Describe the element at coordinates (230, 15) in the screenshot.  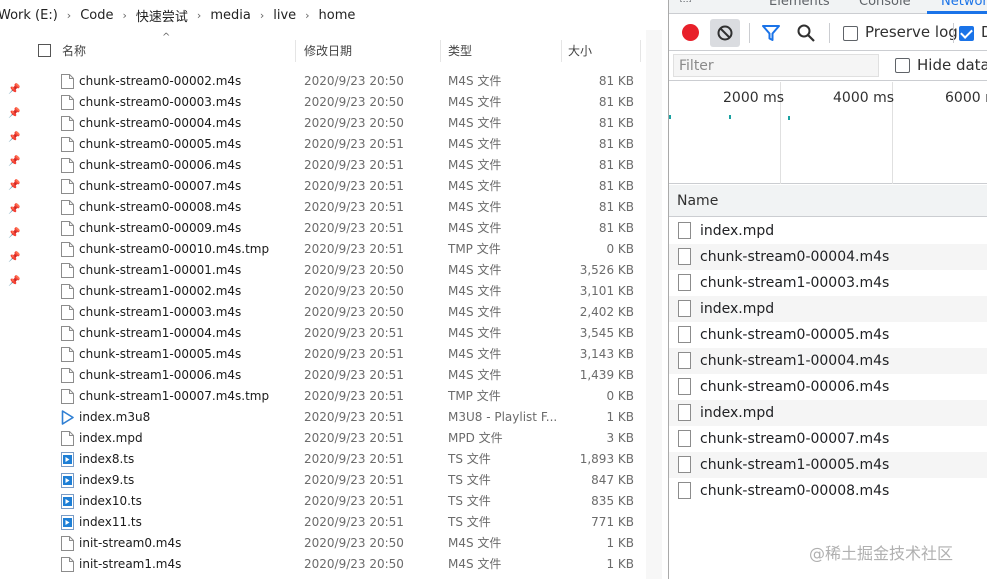
I see `breadcrumb-item-media: media` at that location.